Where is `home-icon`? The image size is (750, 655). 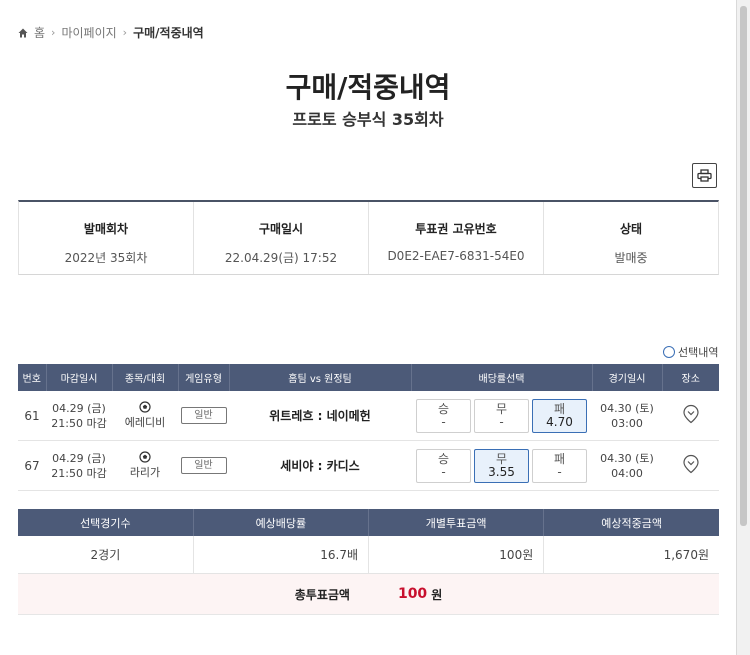 home-icon is located at coordinates (23, 33).